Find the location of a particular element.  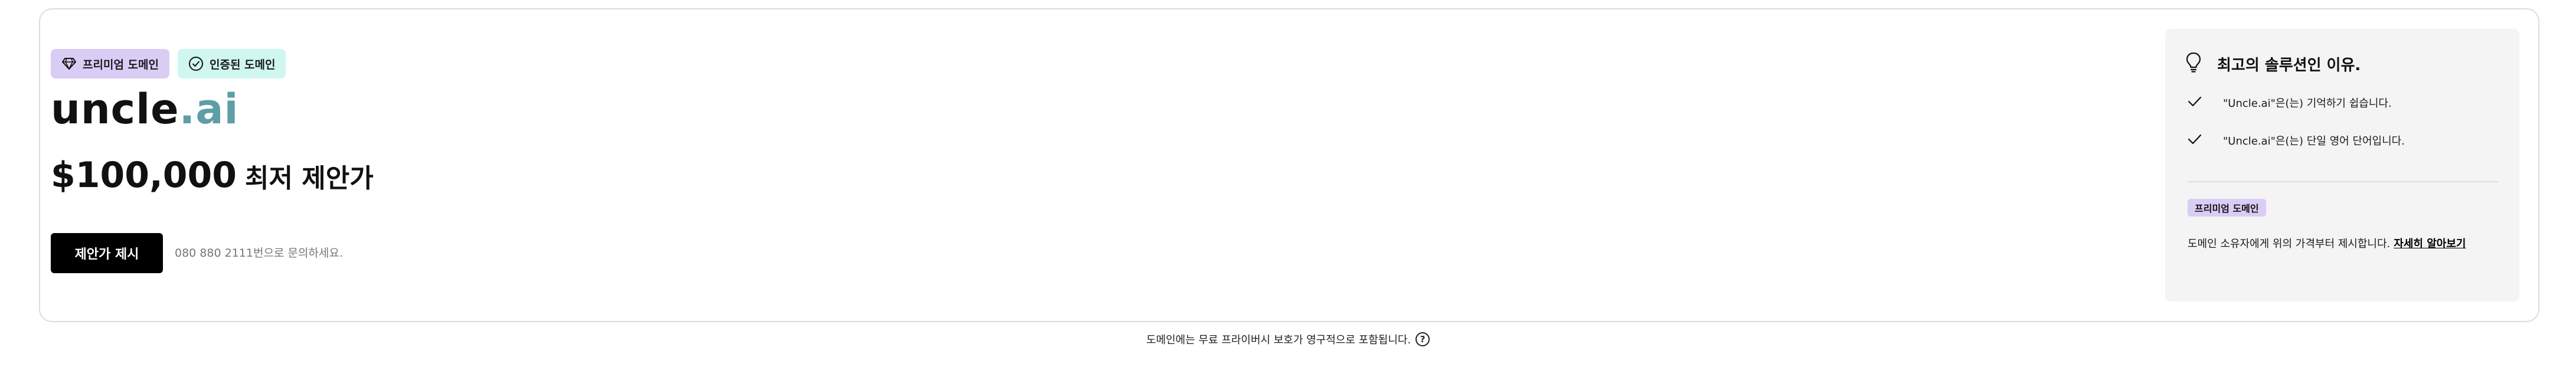

reason-item: "Uncle.ai"은(는) 기억하기 쉽습니다. is located at coordinates (2290, 102).